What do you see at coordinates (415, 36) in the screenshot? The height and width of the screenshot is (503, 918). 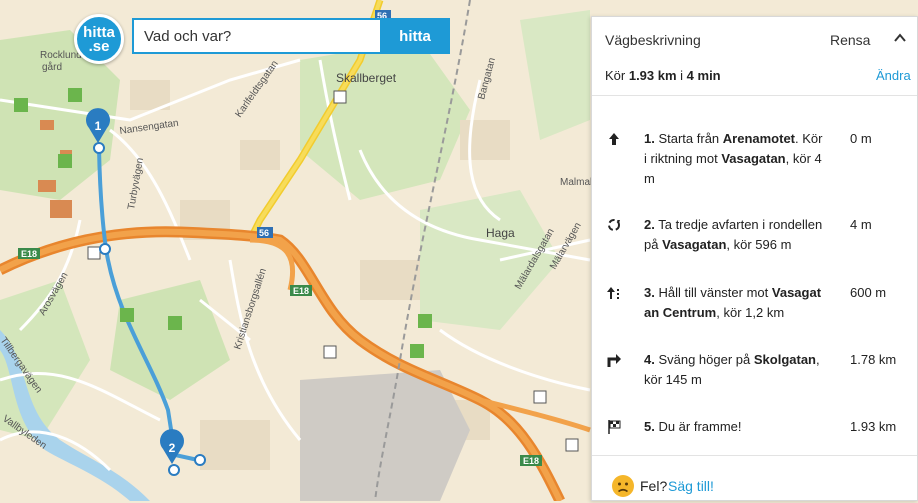 I see `search-button: hitta` at bounding box center [415, 36].